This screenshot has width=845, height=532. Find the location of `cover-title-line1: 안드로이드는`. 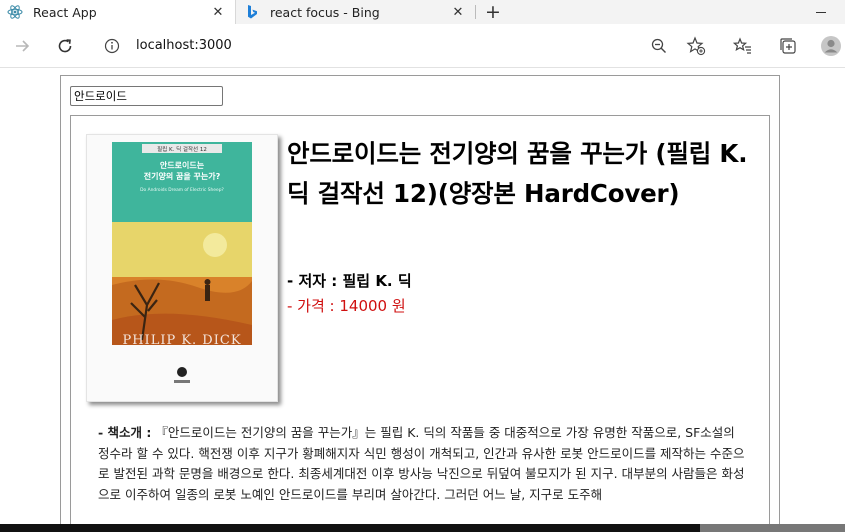

cover-title-line1: 안드로이드는 is located at coordinates (182, 165).